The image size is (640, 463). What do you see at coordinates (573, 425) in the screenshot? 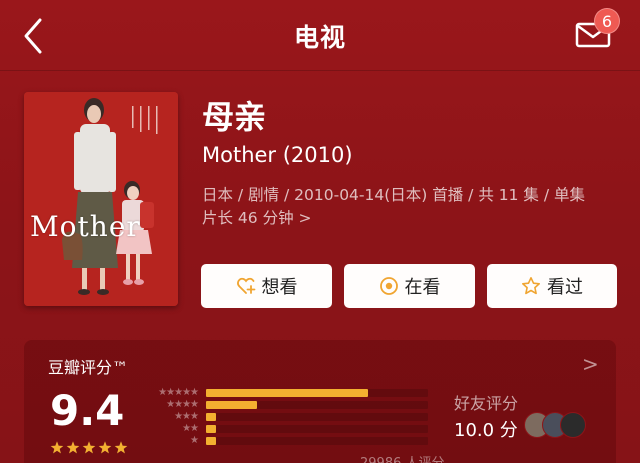
I see `avatar` at bounding box center [573, 425].